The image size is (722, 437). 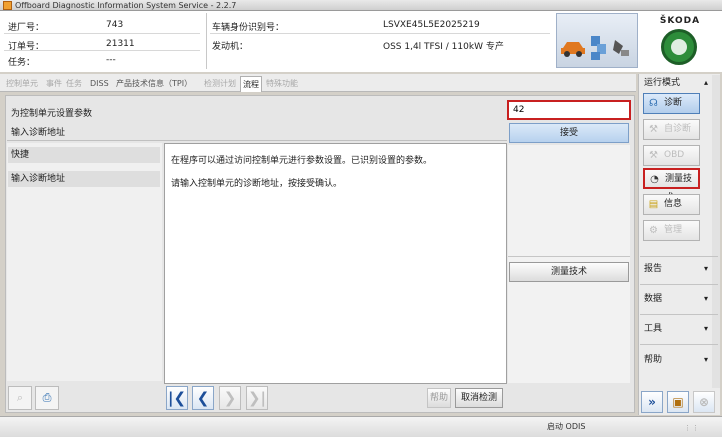 What do you see at coordinates (230, 398) in the screenshot?
I see `next-page-icon: ❯` at bounding box center [230, 398].